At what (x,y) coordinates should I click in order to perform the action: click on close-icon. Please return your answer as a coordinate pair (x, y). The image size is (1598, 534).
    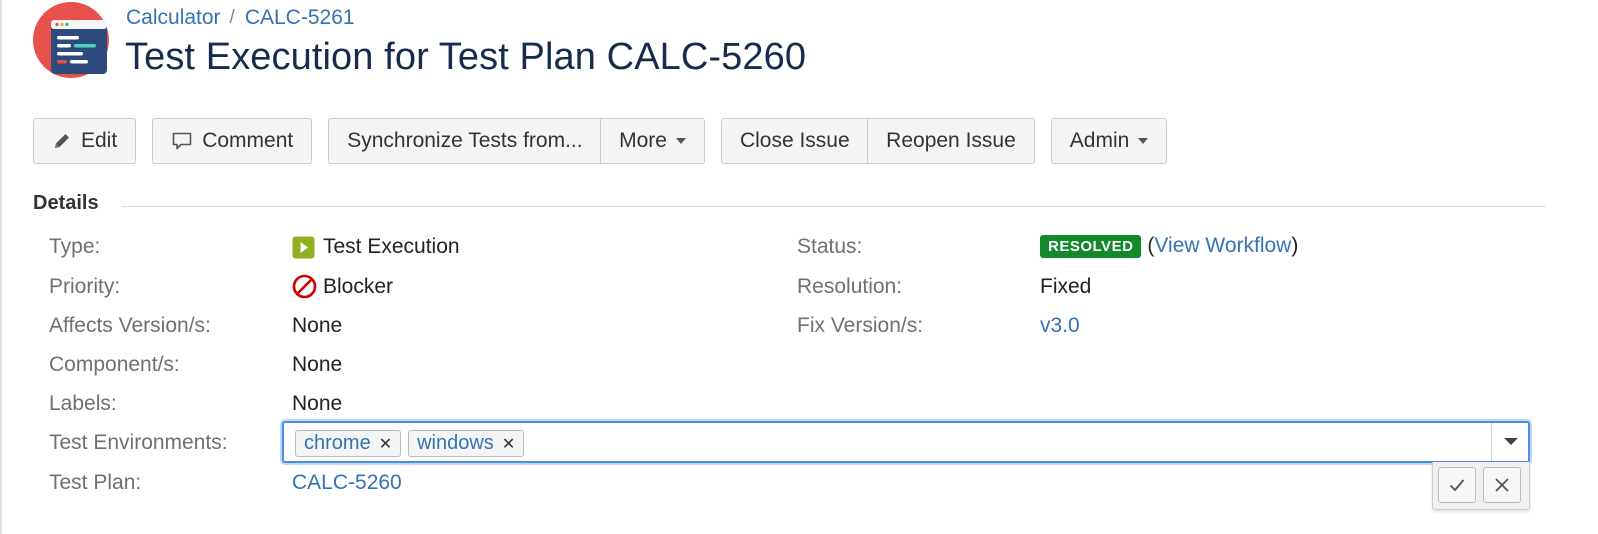
    Looking at the image, I should click on (1502, 485).